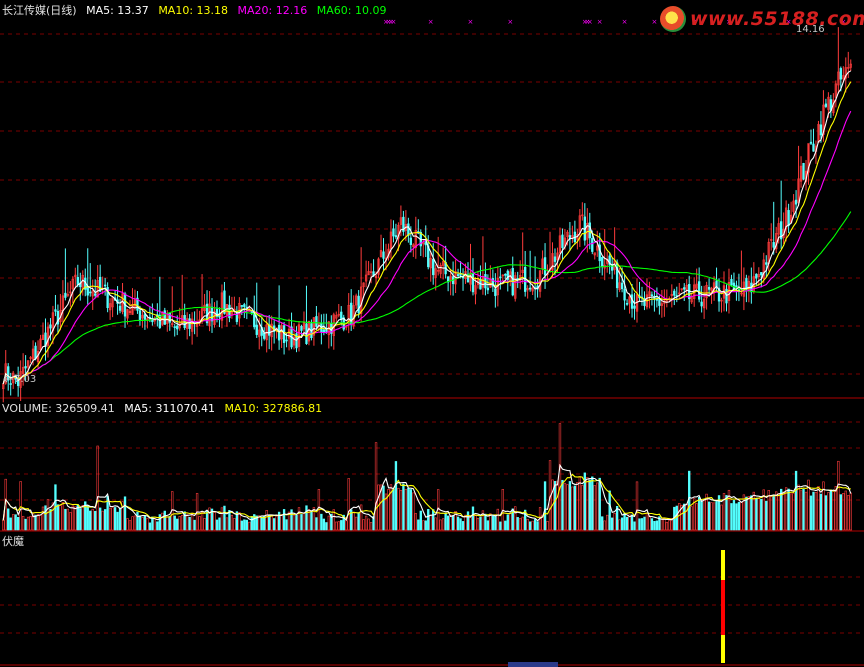  Describe the element at coordinates (394, 22) in the screenshot. I see `signal-x-mark: ×` at that location.